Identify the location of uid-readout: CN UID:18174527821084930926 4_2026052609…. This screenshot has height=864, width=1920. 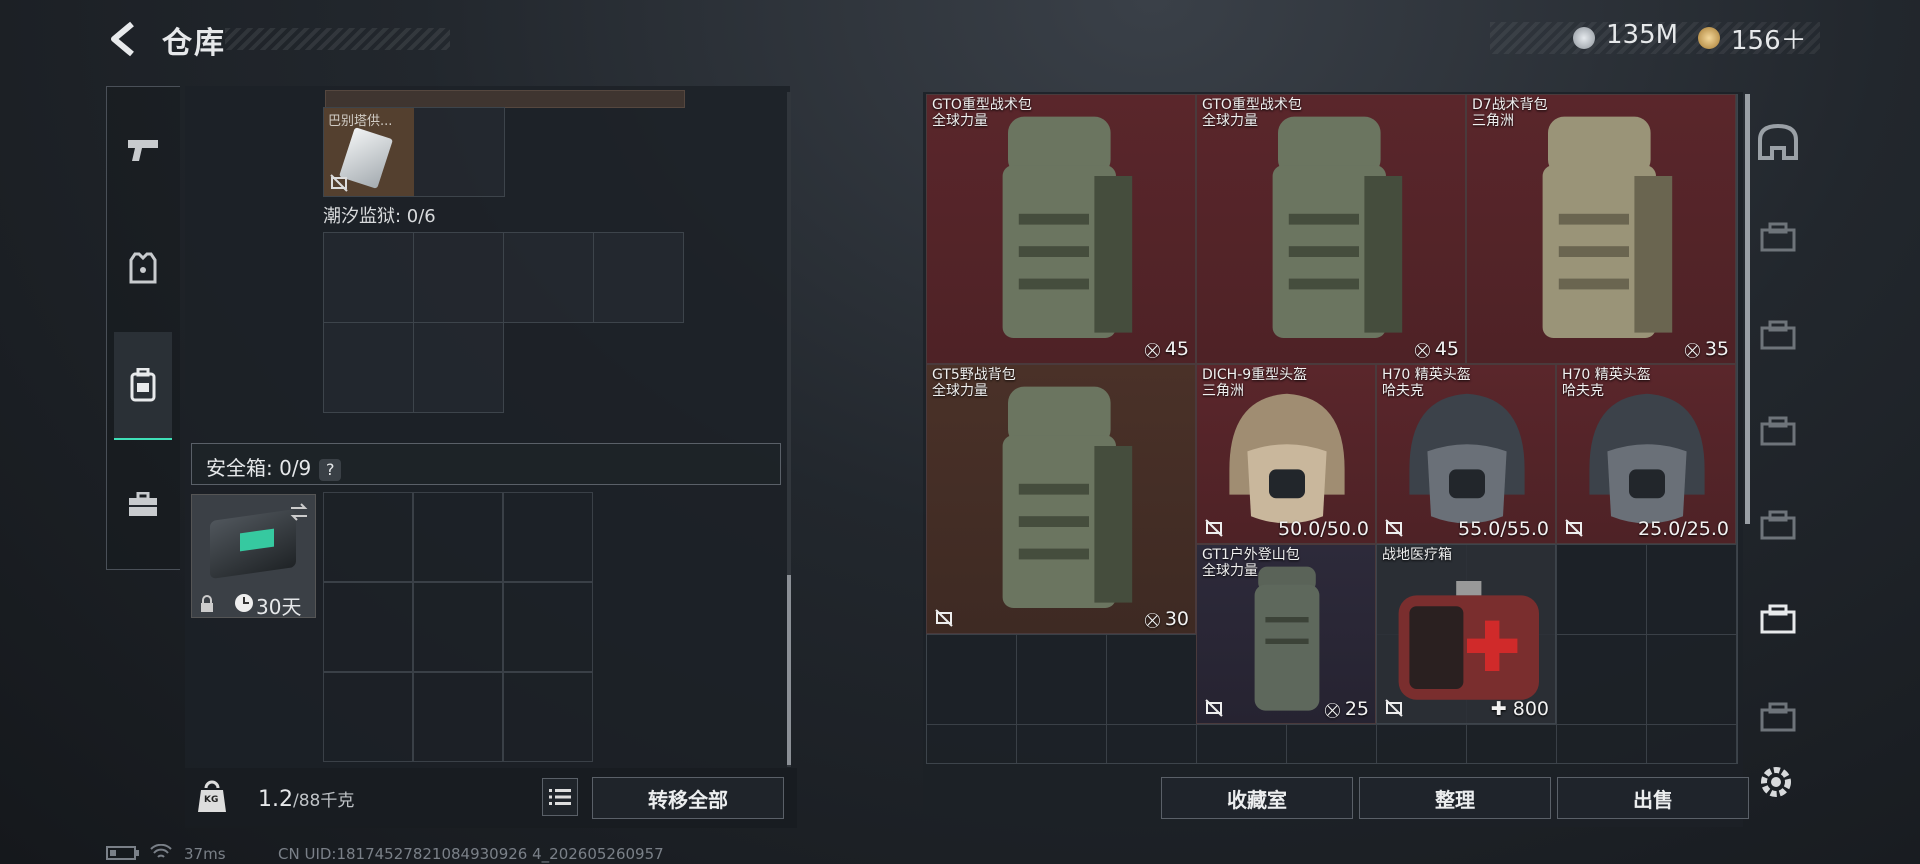
(471, 854).